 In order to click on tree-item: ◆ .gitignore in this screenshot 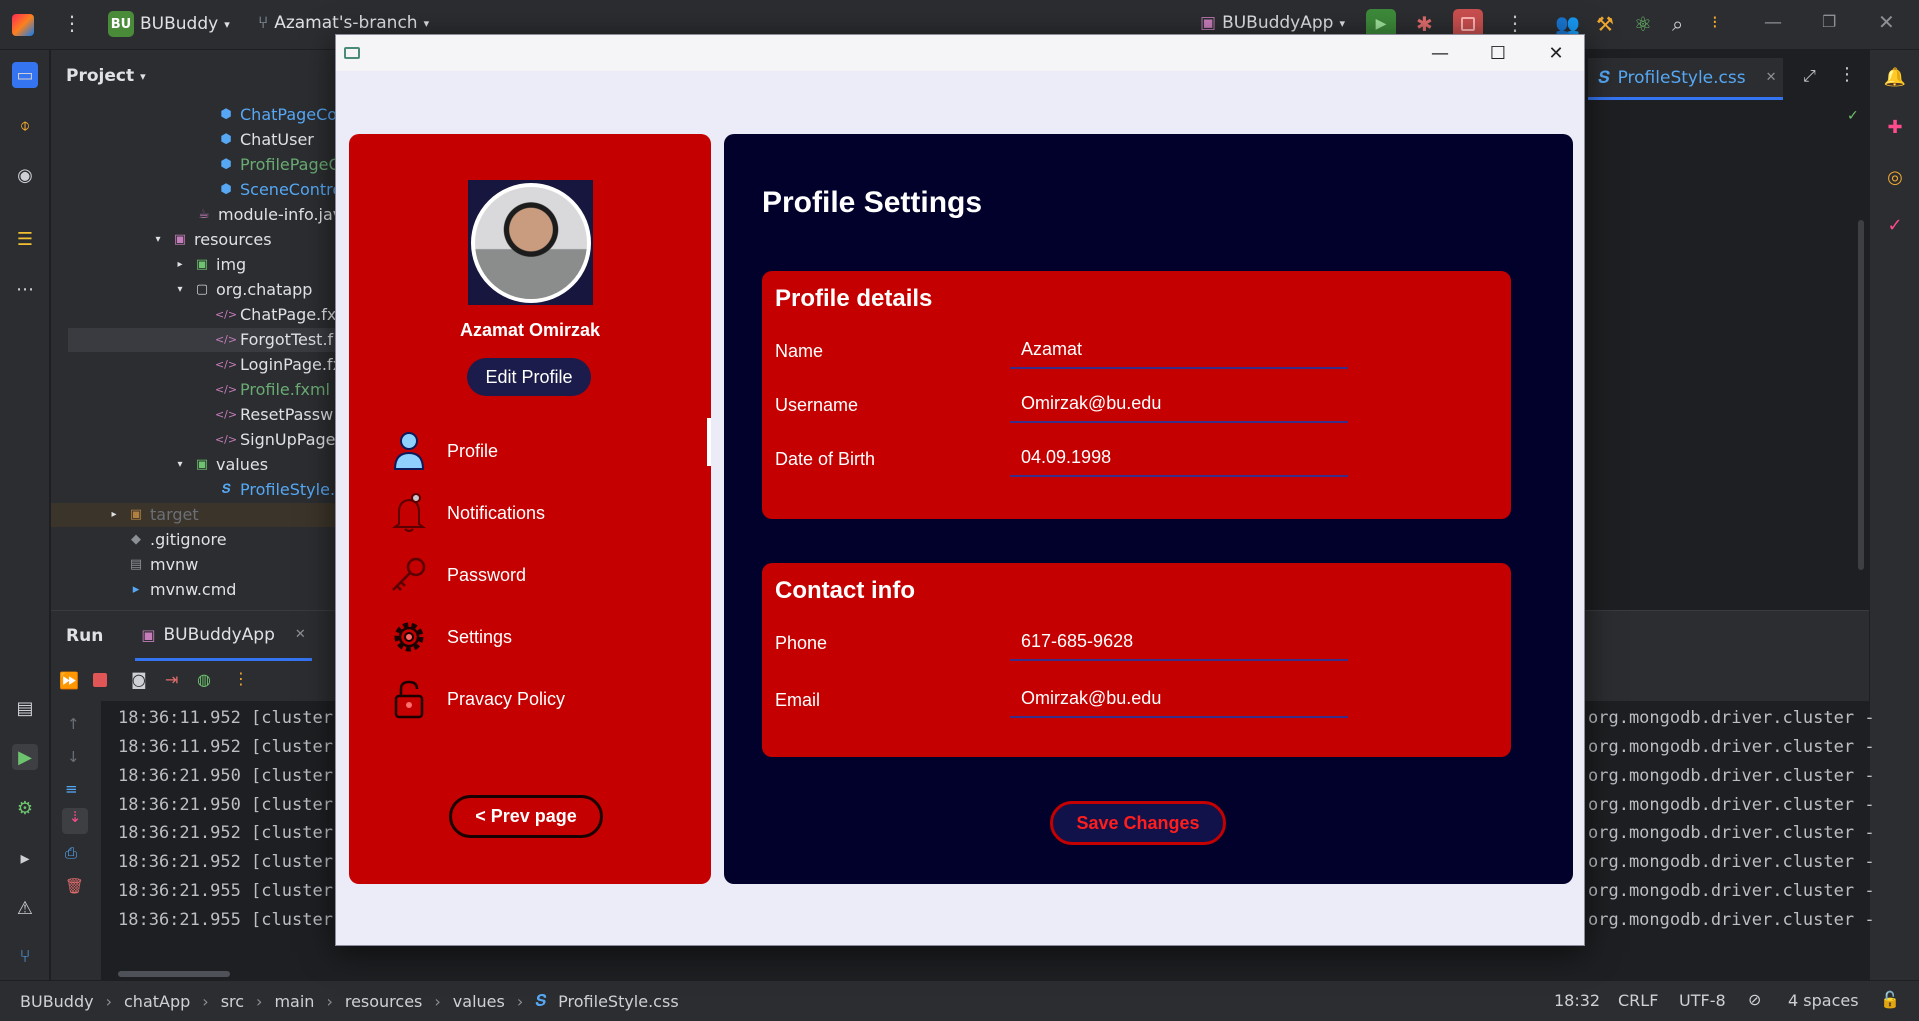, I will do `click(177, 539)`.